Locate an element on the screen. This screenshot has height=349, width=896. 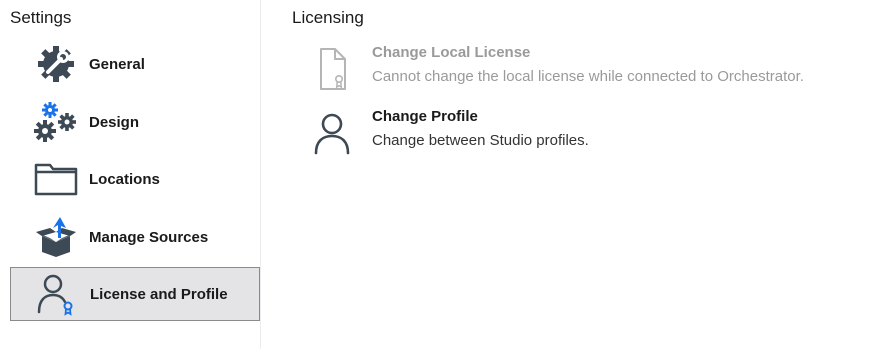
sidebar-item-label: License and Profile is located at coordinates (159, 294).